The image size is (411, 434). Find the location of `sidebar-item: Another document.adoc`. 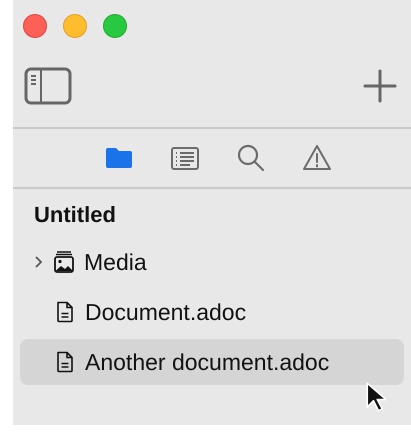

sidebar-item: Another document.adoc is located at coordinates (212, 362).